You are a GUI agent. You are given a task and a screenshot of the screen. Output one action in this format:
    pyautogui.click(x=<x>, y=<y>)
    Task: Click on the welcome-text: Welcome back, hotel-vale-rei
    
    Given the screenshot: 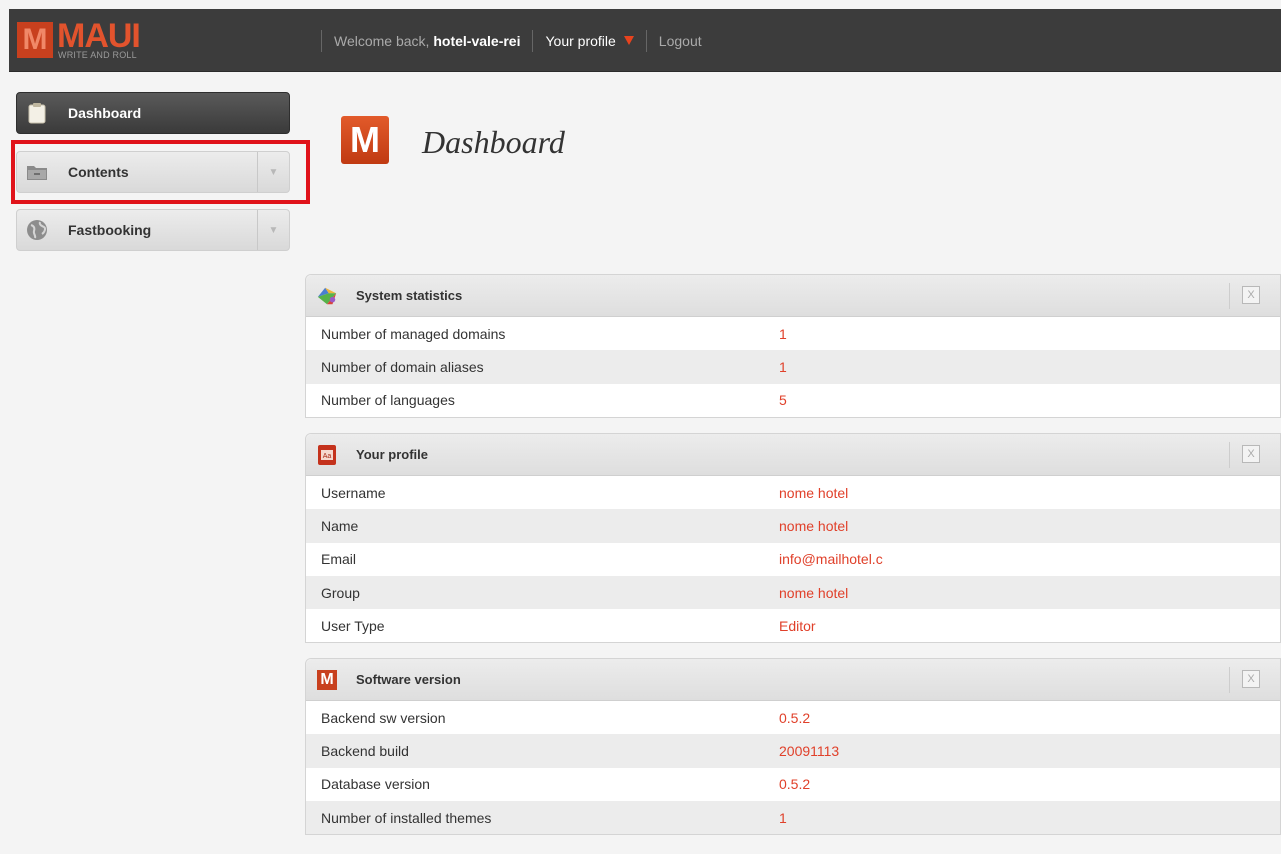 What is the action you would take?
    pyautogui.click(x=427, y=41)
    